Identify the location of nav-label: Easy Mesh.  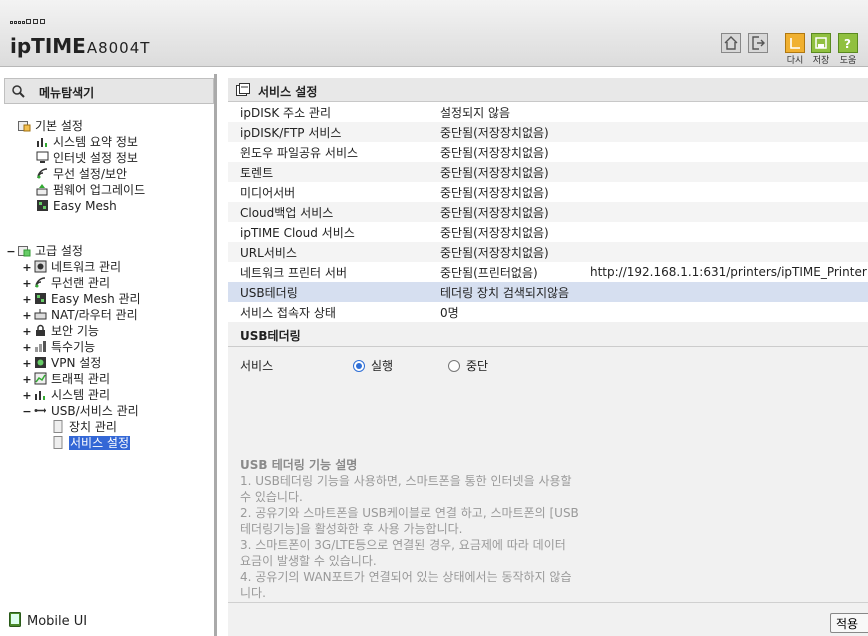
(85, 206).